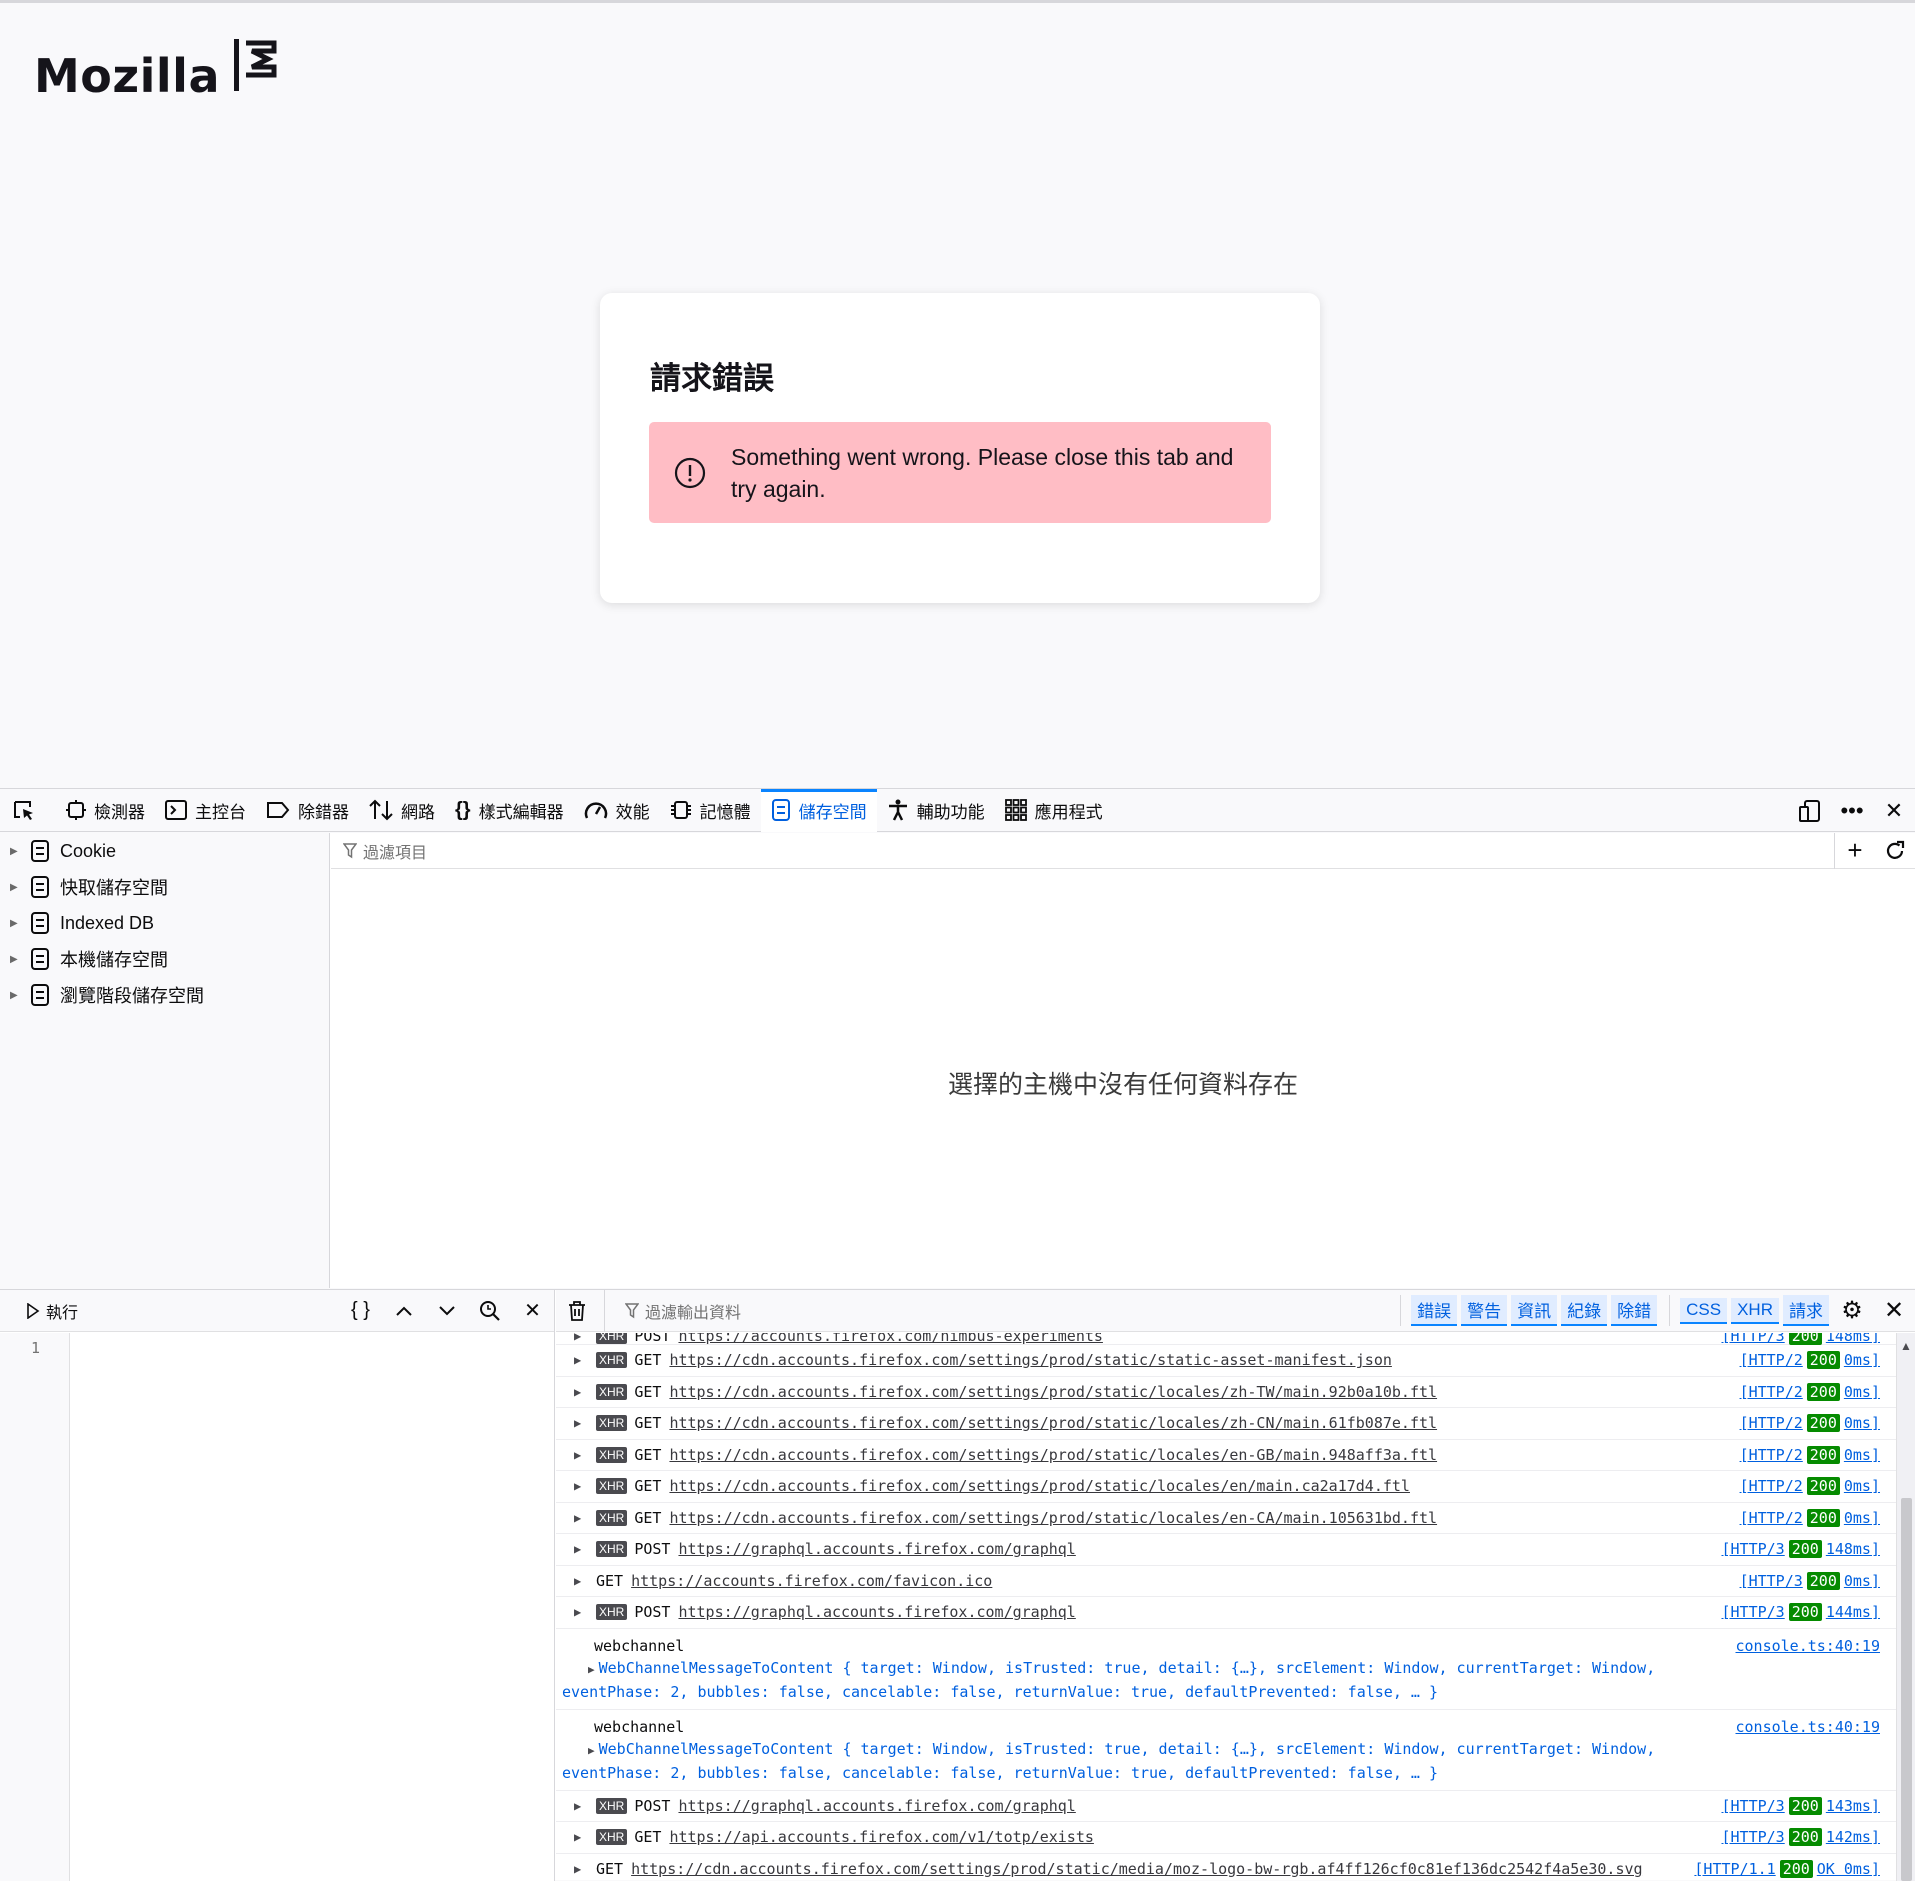  Describe the element at coordinates (1906, 1689) in the screenshot. I see `scroll-thumb` at that location.